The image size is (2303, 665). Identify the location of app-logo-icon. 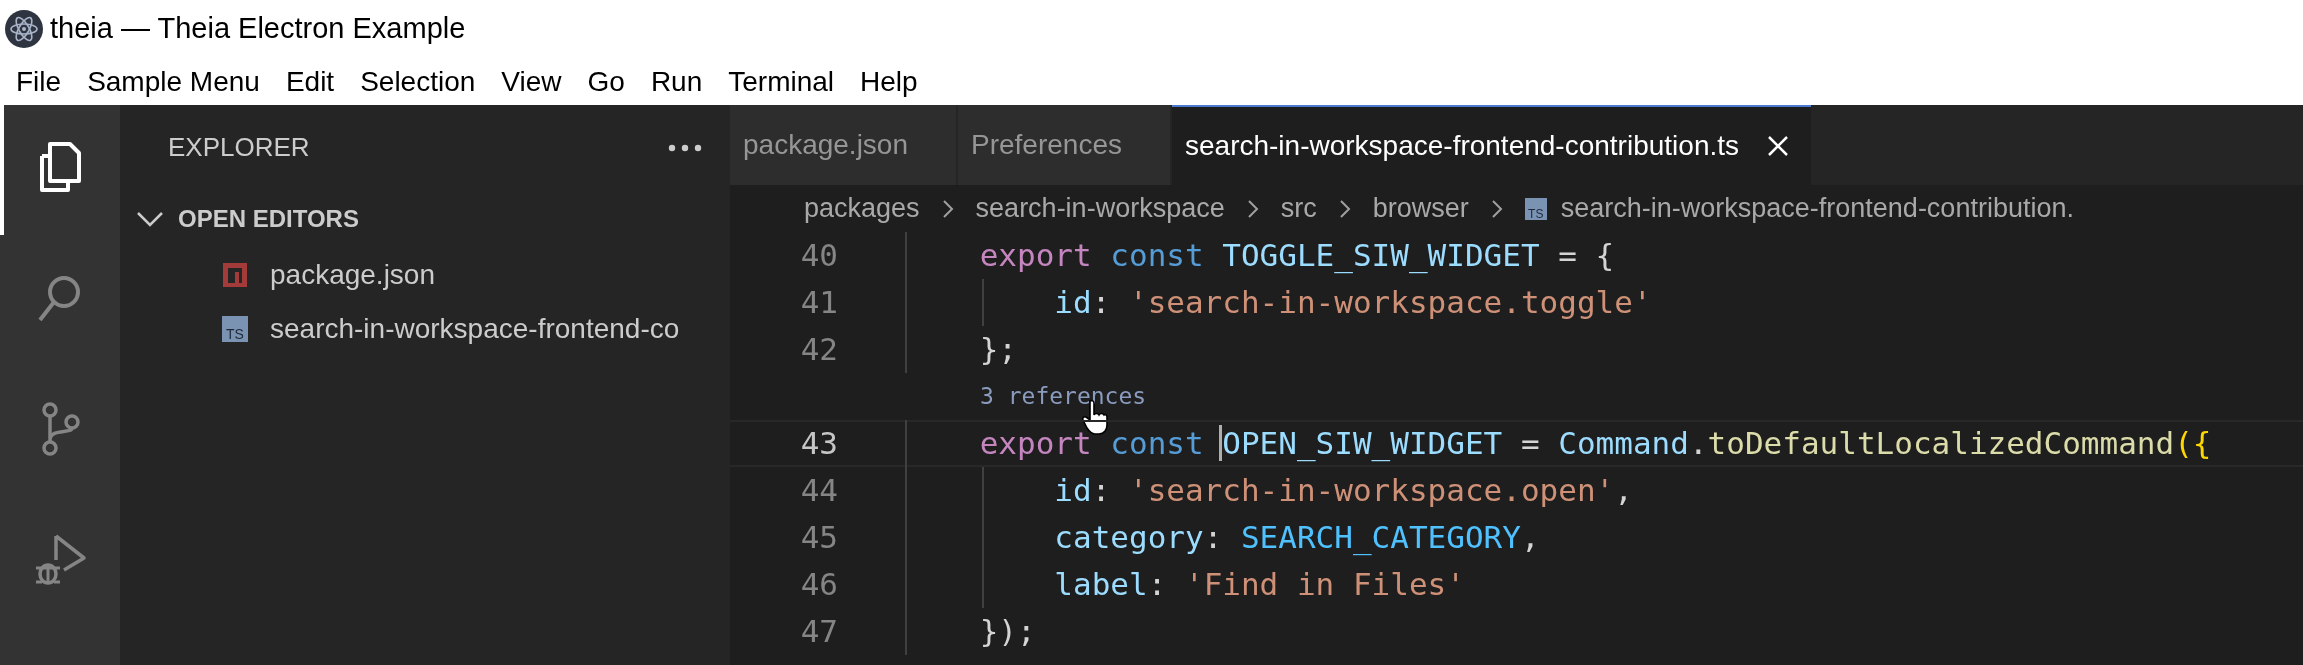
(24, 29).